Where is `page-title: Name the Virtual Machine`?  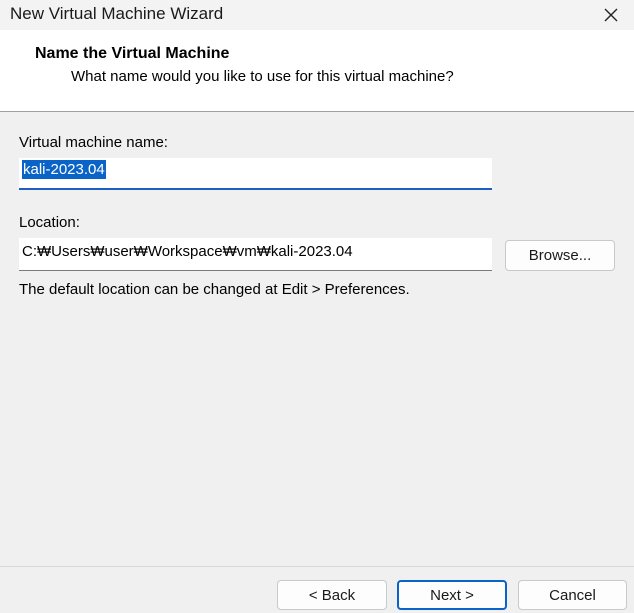 page-title: Name the Virtual Machine is located at coordinates (132, 53).